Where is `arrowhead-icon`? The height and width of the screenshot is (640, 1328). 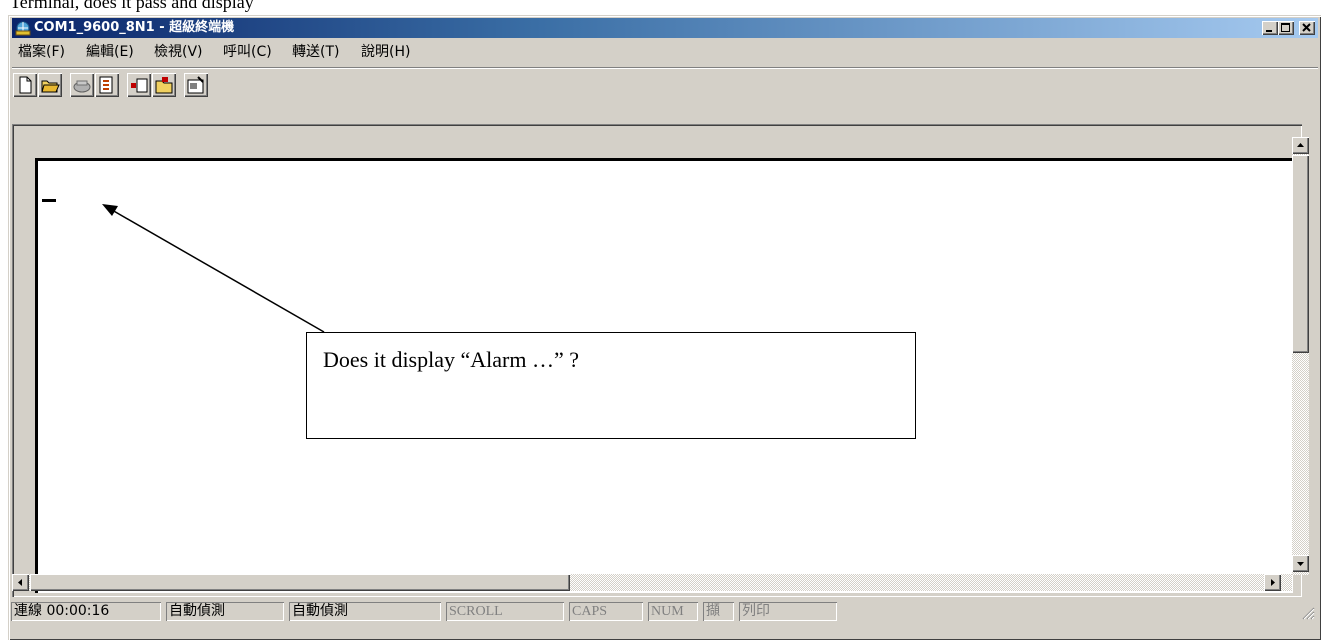
arrowhead-icon is located at coordinates (110, 210).